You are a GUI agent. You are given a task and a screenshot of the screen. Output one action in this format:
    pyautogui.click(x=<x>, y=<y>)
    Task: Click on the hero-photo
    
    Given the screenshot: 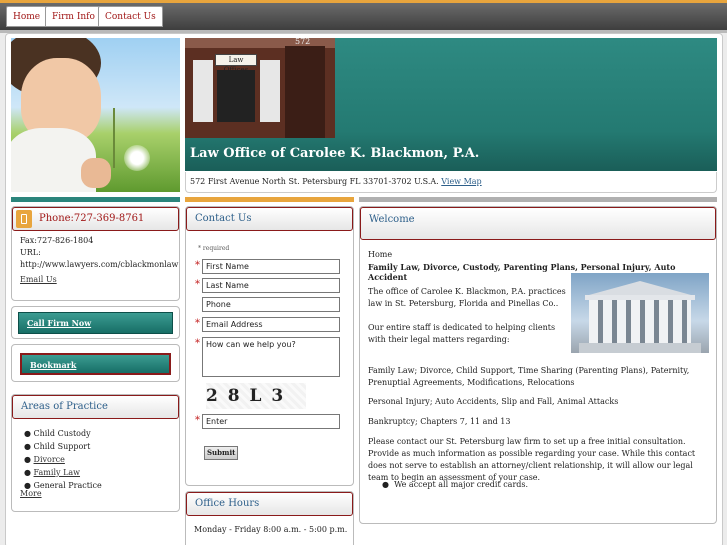 What is the action you would take?
    pyautogui.click(x=95, y=115)
    